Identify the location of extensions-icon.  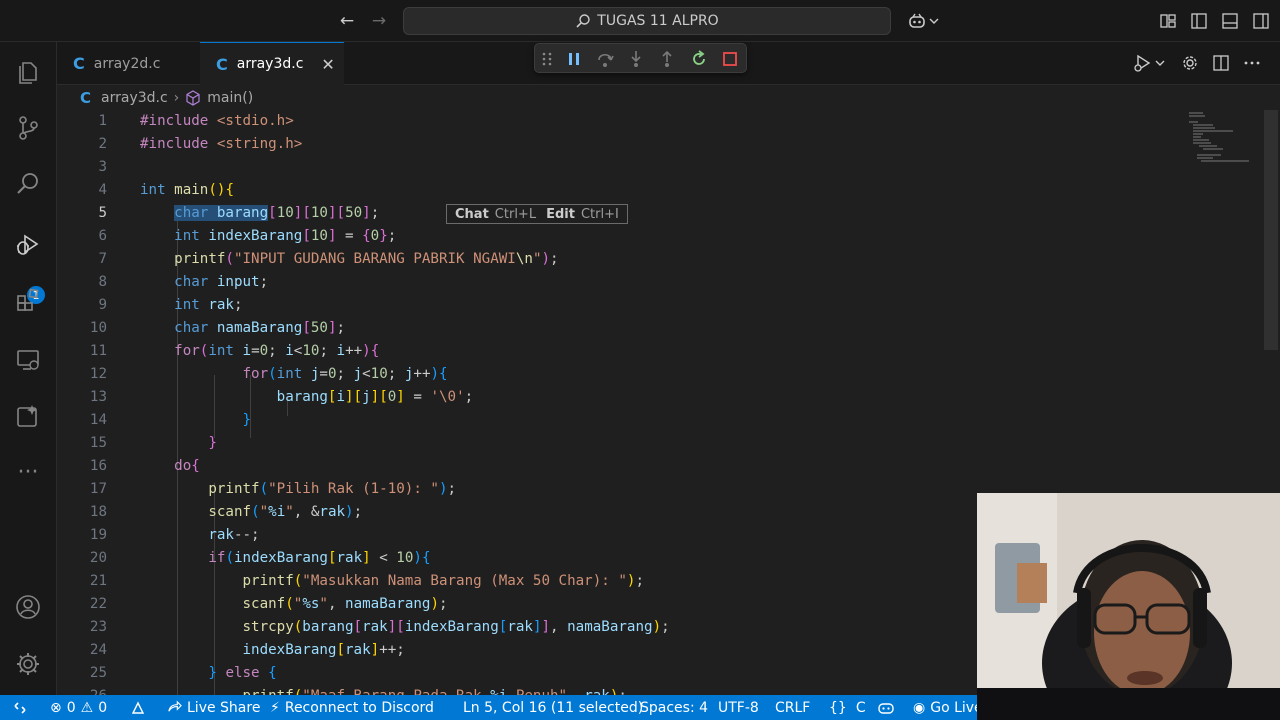
(28, 300).